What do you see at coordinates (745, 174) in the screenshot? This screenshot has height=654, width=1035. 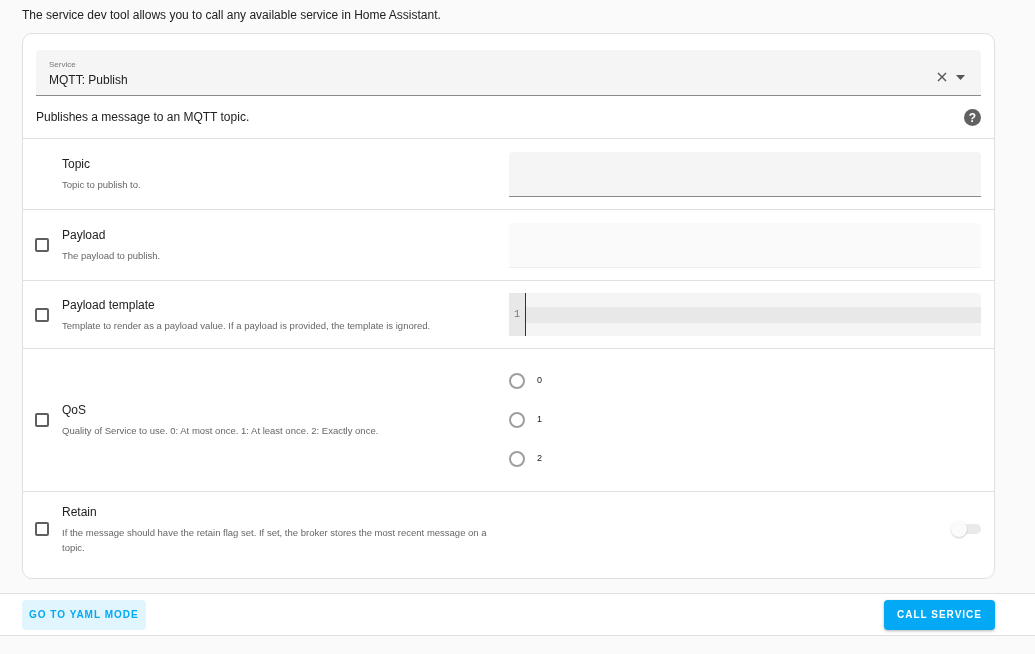 I see `input-field` at bounding box center [745, 174].